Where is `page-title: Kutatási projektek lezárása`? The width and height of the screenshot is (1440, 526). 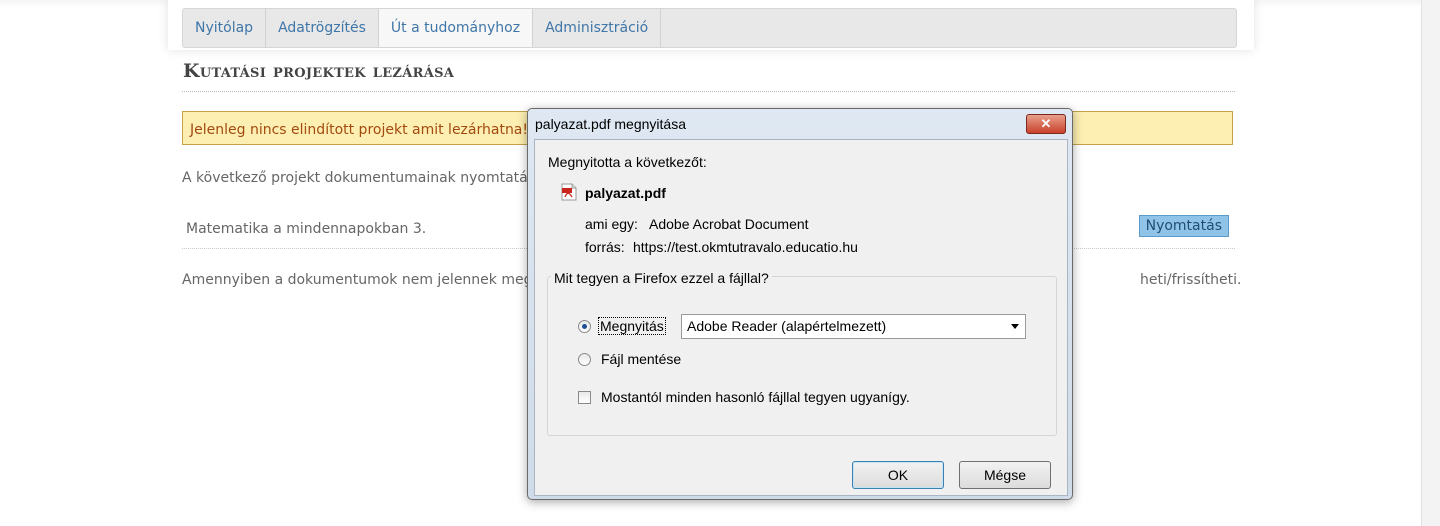 page-title: Kutatási projektek lezárása is located at coordinates (319, 71).